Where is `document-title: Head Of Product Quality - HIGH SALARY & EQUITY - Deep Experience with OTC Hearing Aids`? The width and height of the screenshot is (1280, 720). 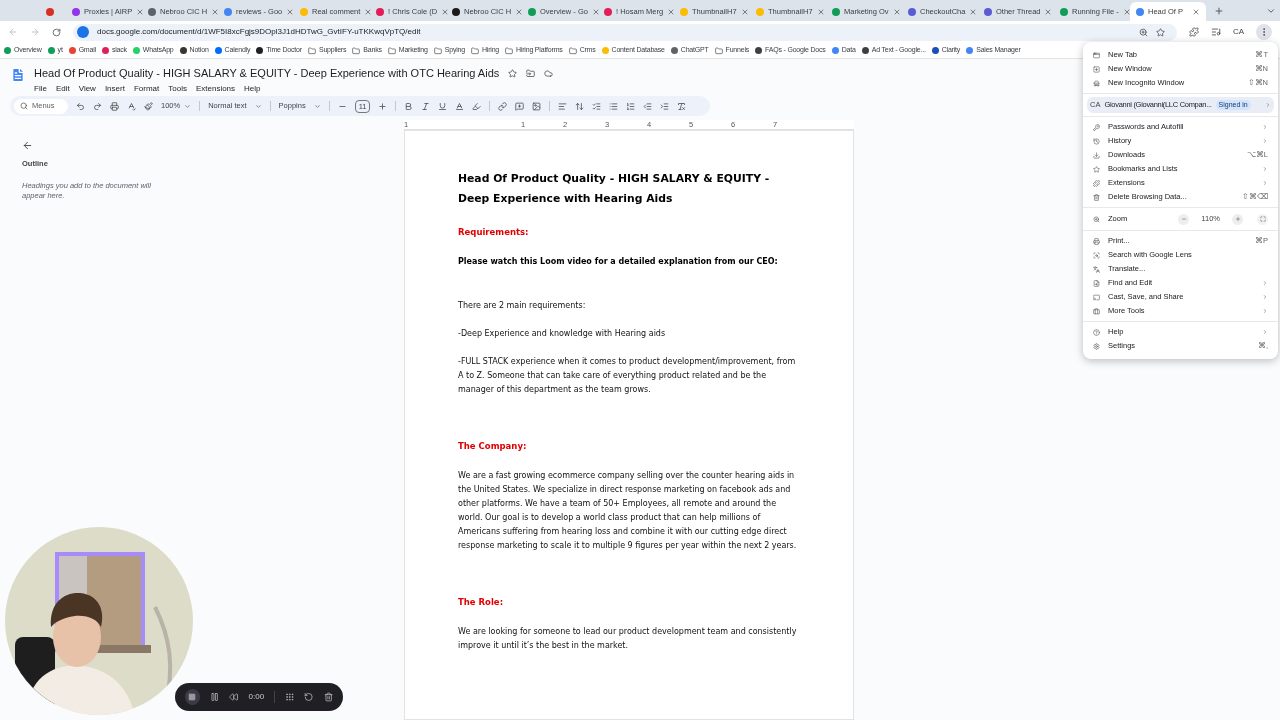
document-title: Head Of Product Quality - HIGH SALARY & EQUITY - Deep Experience with OTC Hearing Aids is located at coordinates (267, 73).